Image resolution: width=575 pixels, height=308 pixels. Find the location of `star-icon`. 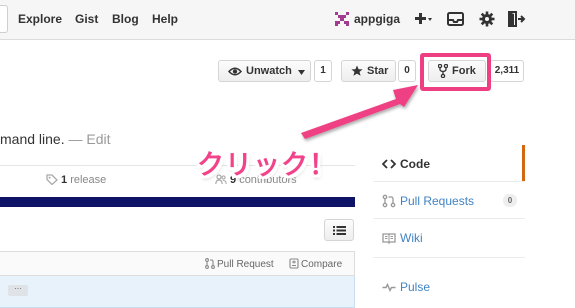

star-icon is located at coordinates (357, 70).